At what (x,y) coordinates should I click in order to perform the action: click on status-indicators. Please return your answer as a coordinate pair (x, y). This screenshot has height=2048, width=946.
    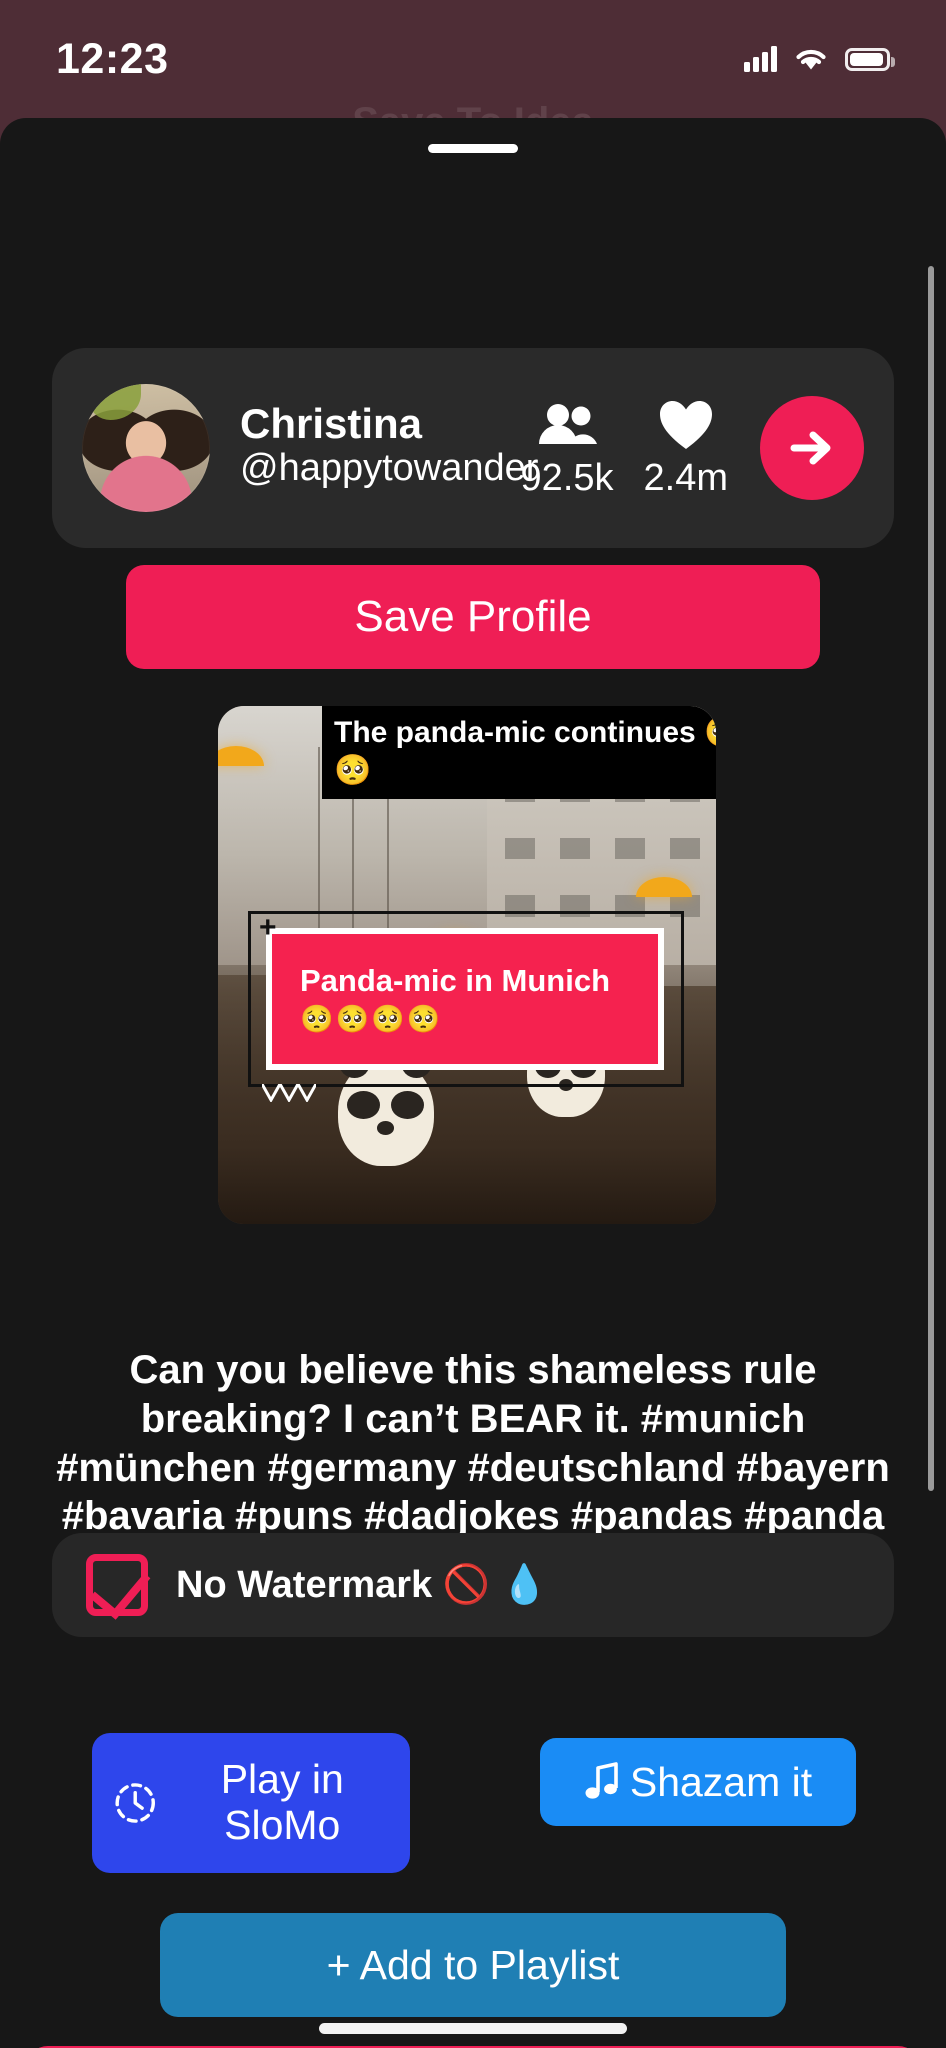
    Looking at the image, I should click on (819, 59).